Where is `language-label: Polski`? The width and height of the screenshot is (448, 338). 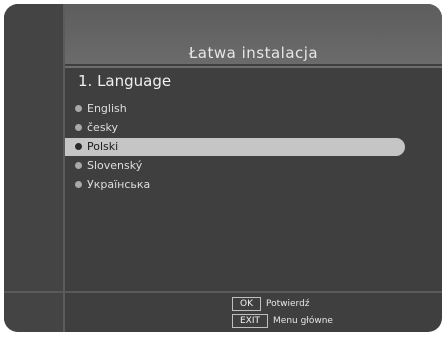
language-label: Polski is located at coordinates (103, 146).